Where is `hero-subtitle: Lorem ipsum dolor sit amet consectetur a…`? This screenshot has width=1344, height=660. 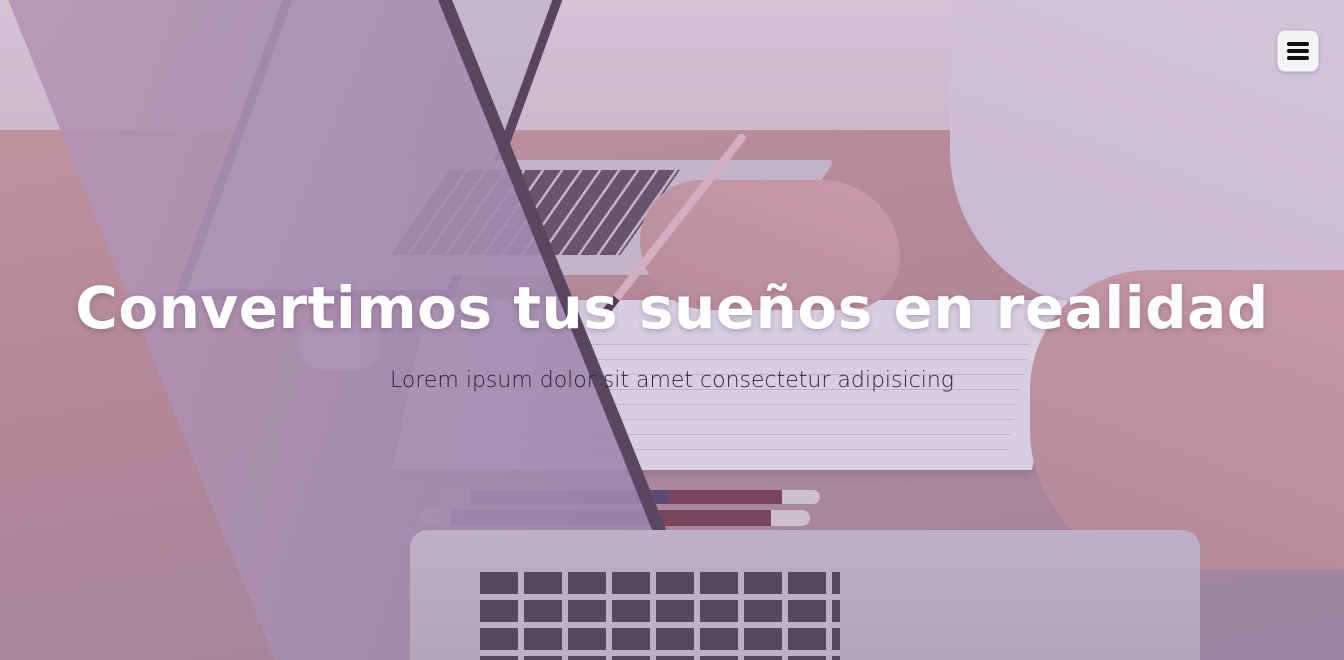
hero-subtitle: Lorem ipsum dolor sit amet consectetur a… is located at coordinates (672, 380).